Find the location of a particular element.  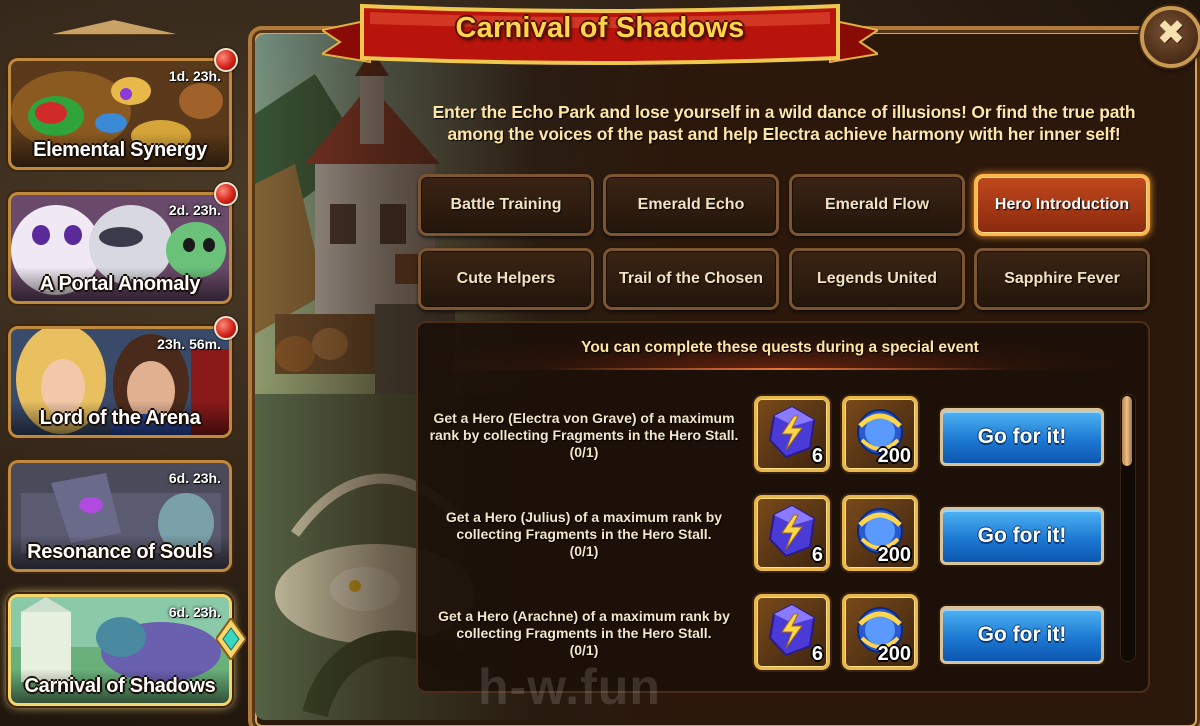

scroll-up-arrow-icon is located at coordinates (114, 27).